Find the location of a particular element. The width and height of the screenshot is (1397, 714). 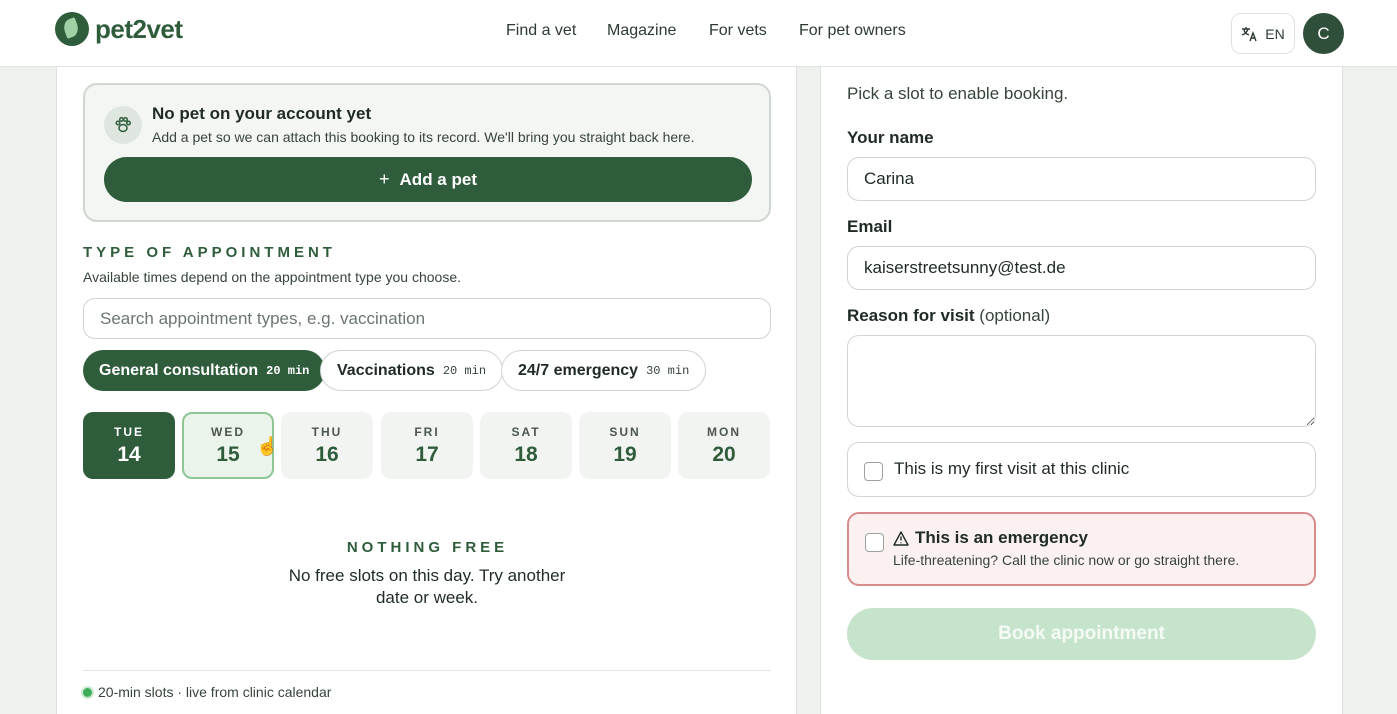

emergency-checkbox is located at coordinates (874, 542).